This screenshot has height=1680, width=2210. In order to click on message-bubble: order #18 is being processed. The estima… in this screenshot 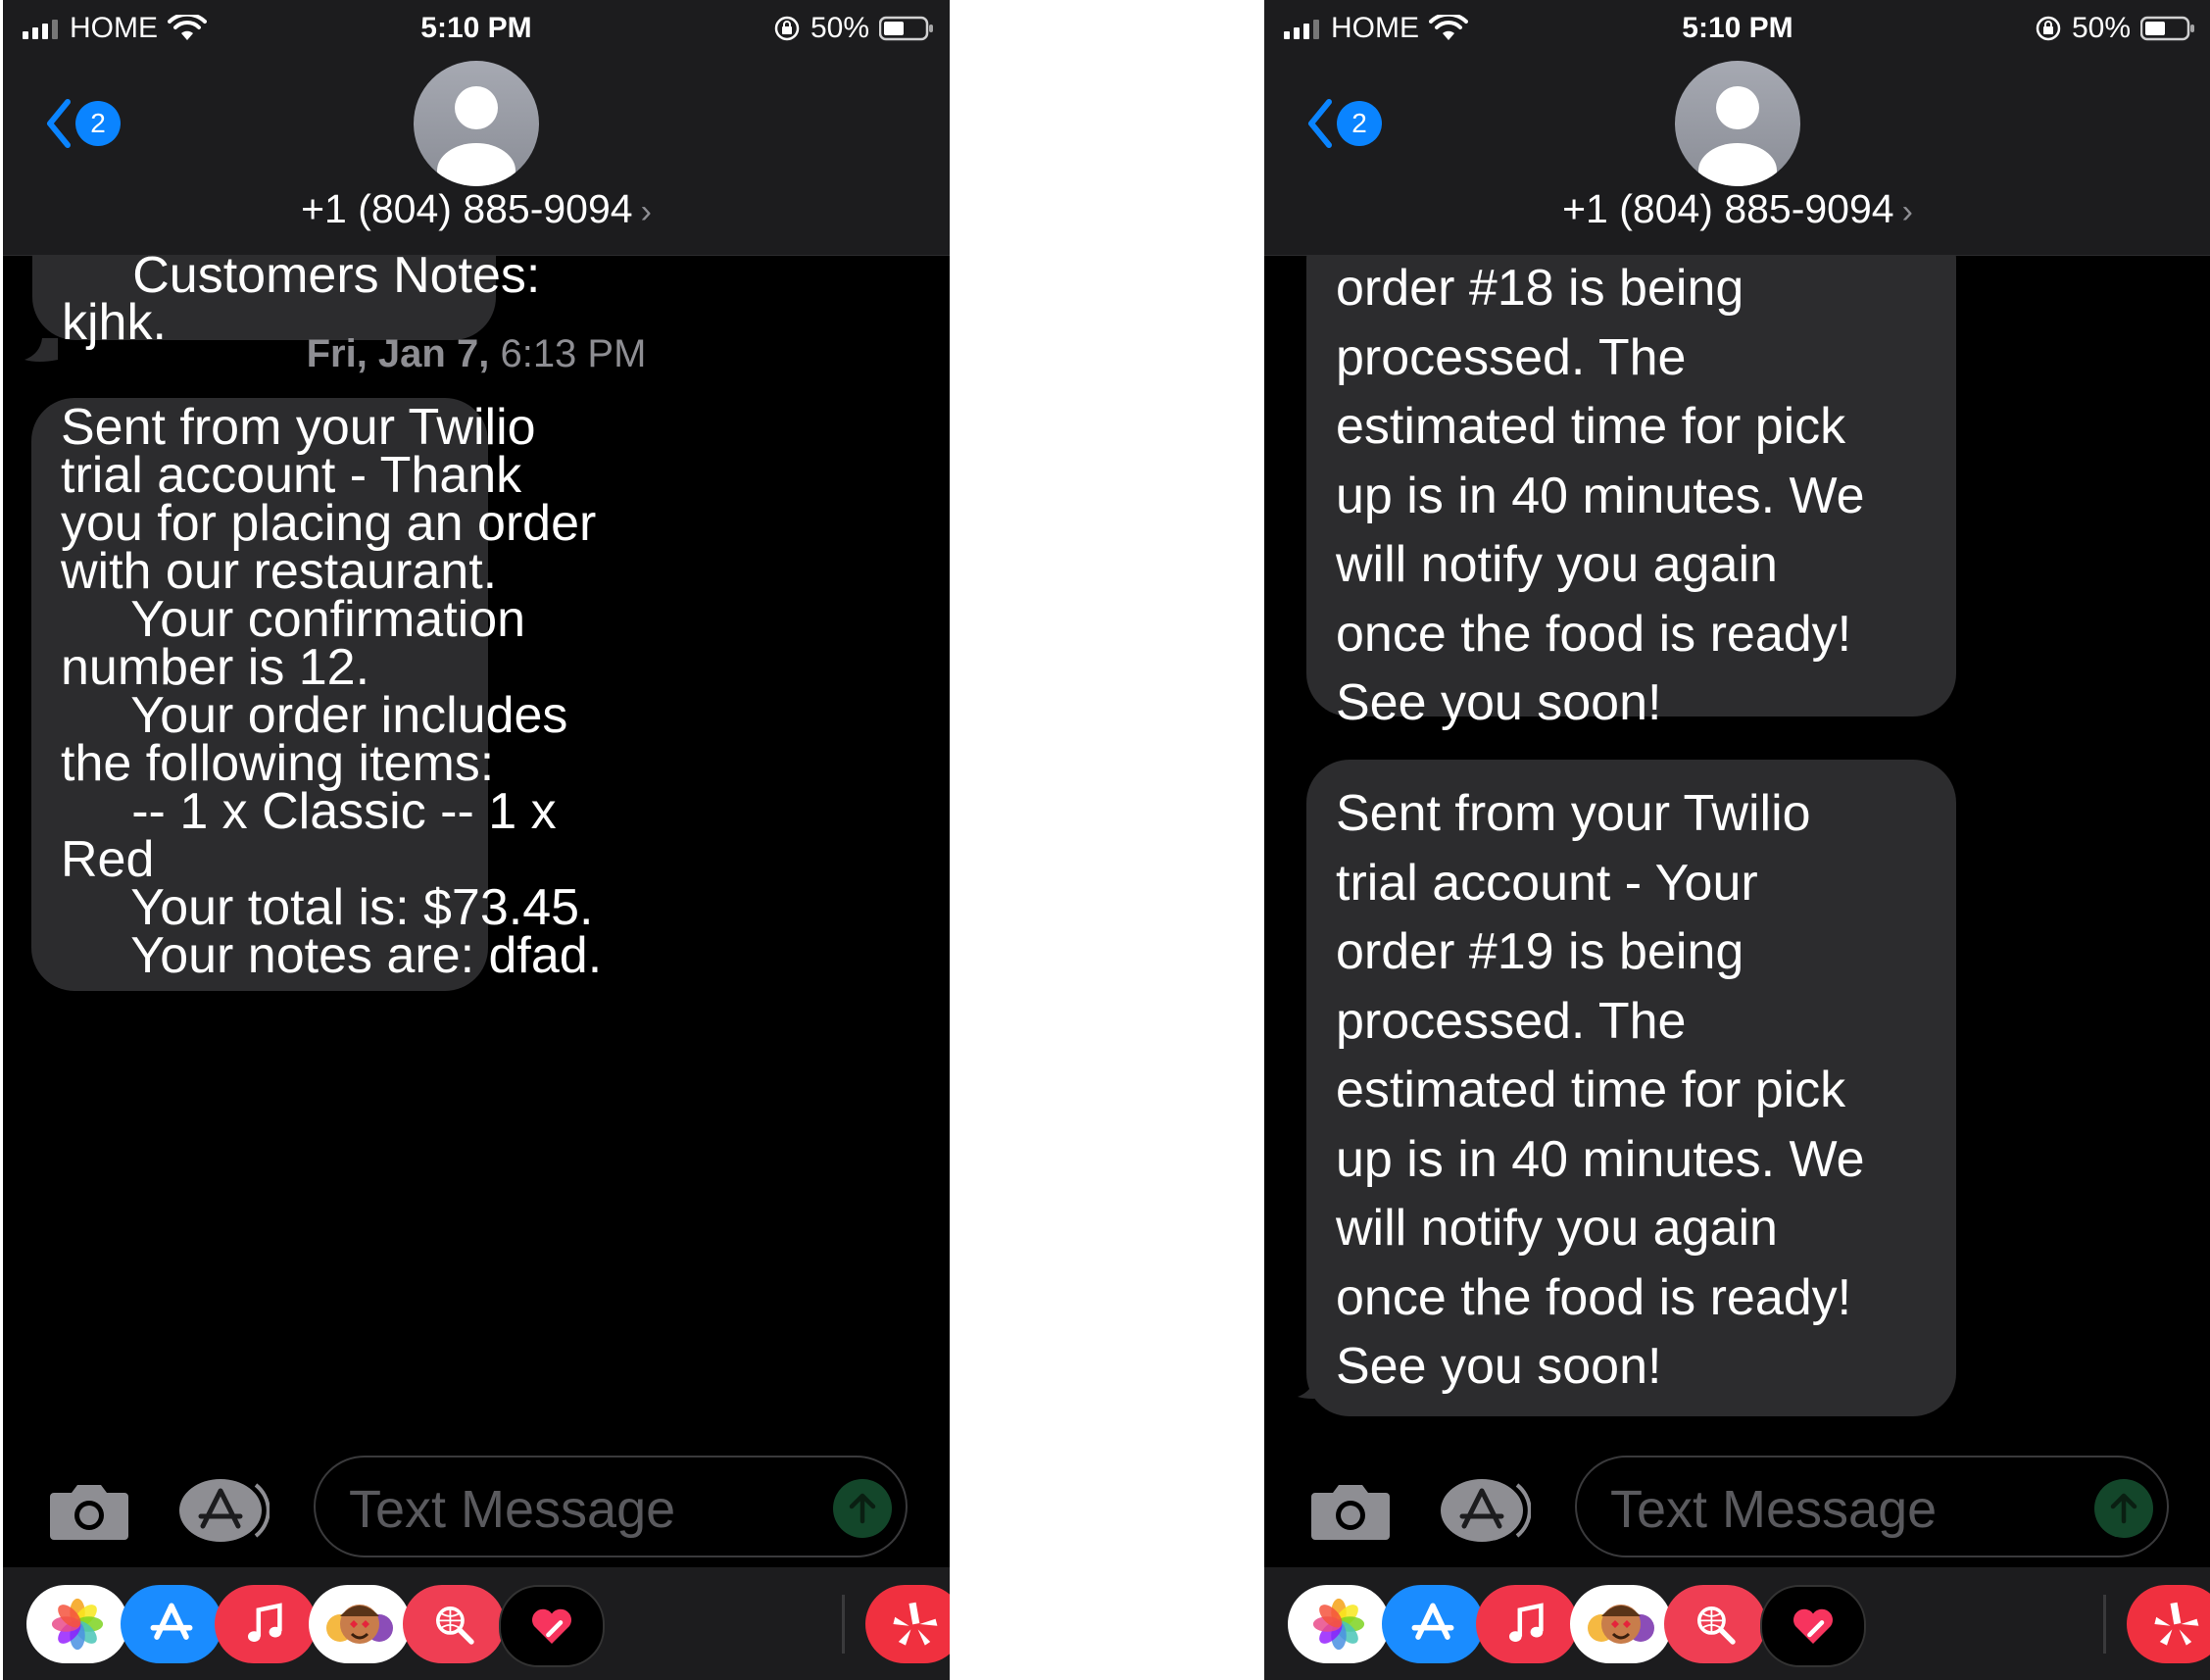, I will do `click(1631, 493)`.